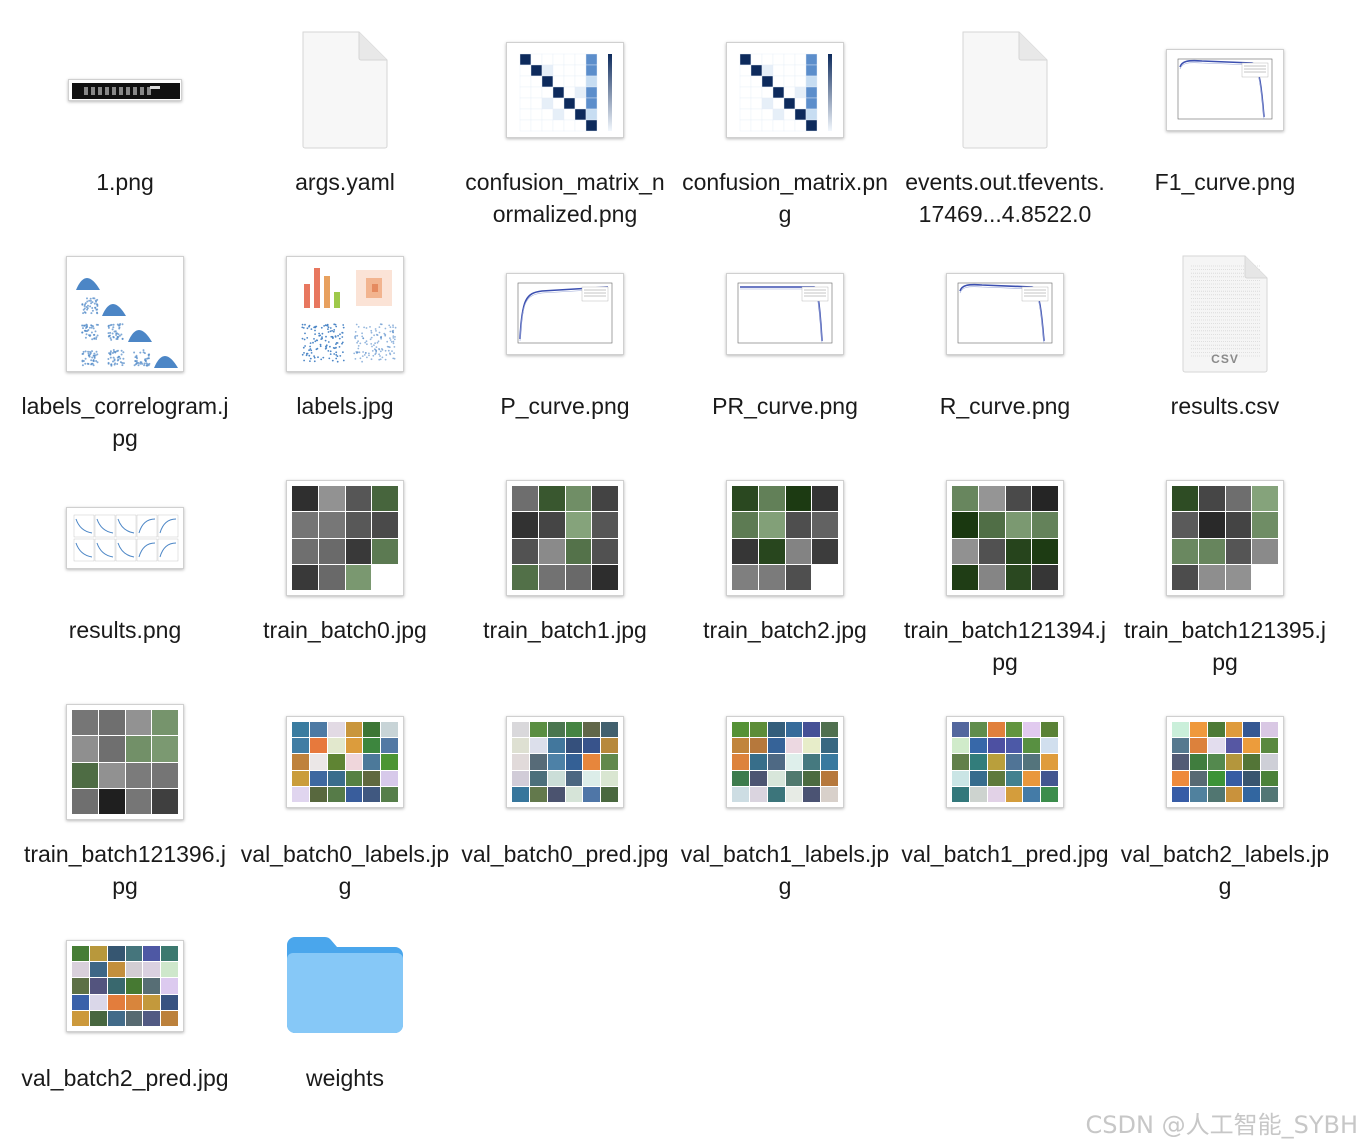 The height and width of the screenshot is (1148, 1364). I want to click on file-item: train_batch0.jpg, so click(345, 580).